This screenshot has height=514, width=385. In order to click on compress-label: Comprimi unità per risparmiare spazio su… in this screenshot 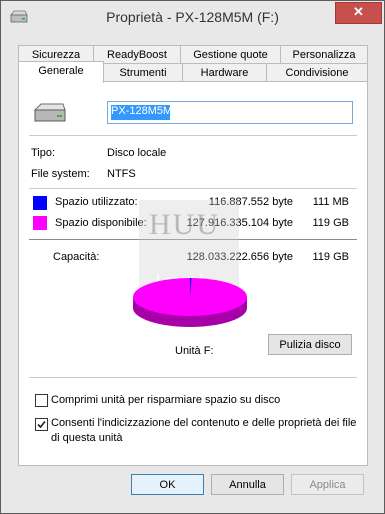, I will do `click(166, 400)`.